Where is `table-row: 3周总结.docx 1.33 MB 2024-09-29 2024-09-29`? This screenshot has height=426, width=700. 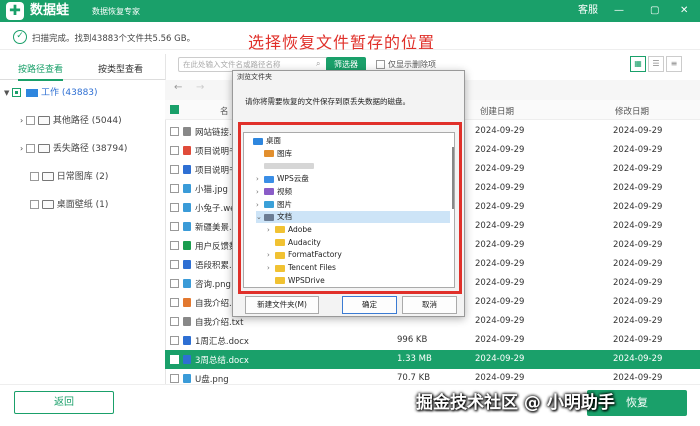
table-row: 3周总结.docx 1.33 MB 2024-09-29 2024-09-29 is located at coordinates (432, 359).